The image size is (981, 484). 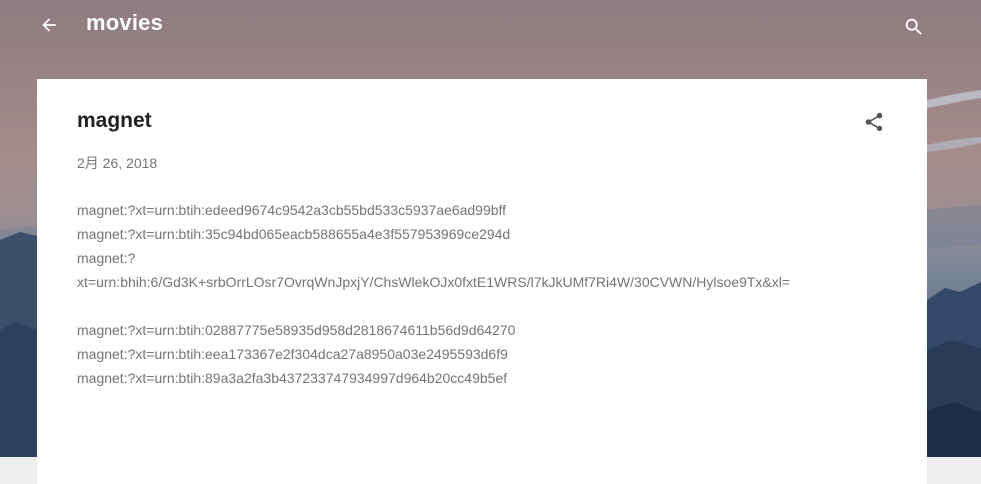 What do you see at coordinates (106, 258) in the screenshot?
I see `magnet-line: magnet:?` at bounding box center [106, 258].